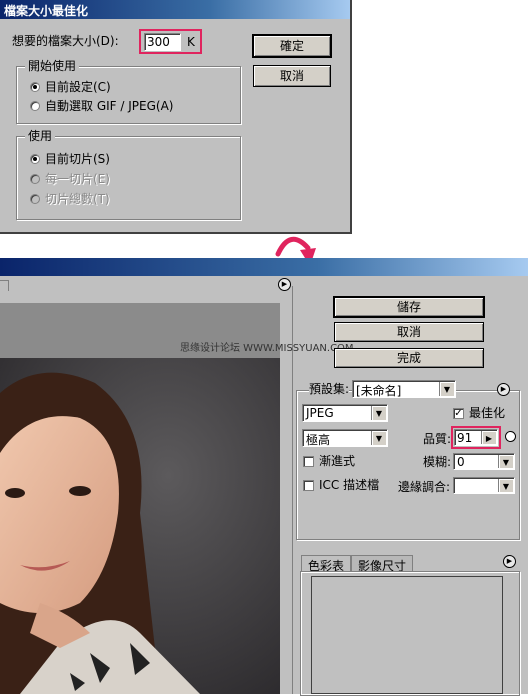  What do you see at coordinates (4, 285) in the screenshot?
I see `preview-tab-edge` at bounding box center [4, 285].